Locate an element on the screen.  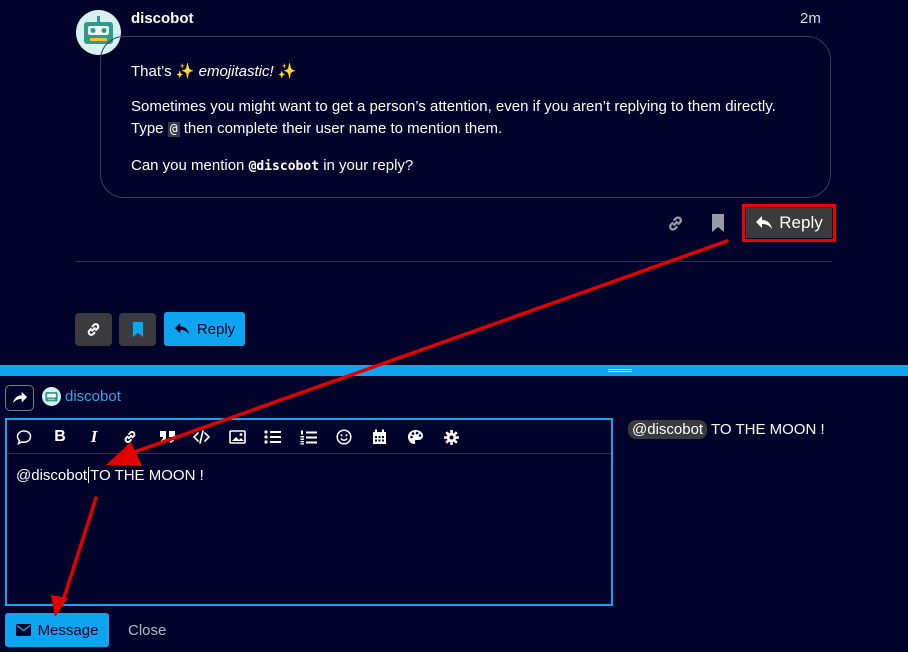
emoji-icon is located at coordinates (344, 437).